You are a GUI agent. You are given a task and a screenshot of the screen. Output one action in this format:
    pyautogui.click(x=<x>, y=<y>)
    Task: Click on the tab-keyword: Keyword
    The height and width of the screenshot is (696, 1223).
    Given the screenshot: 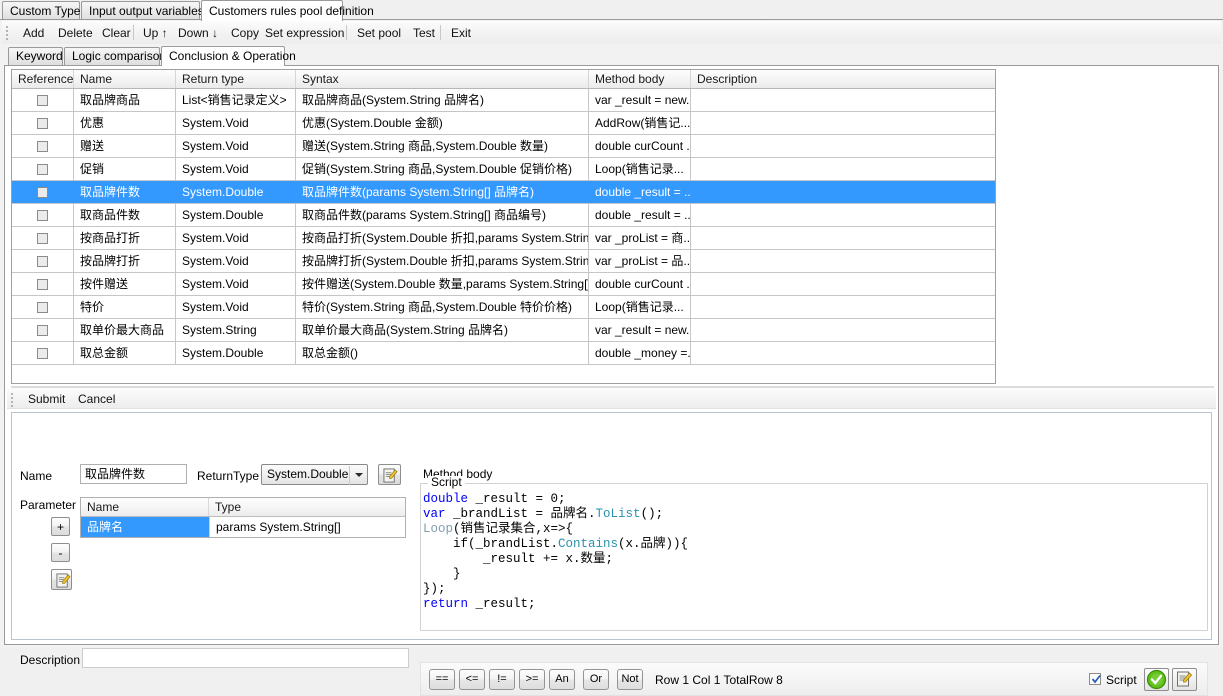 What is the action you would take?
    pyautogui.click(x=35, y=56)
    